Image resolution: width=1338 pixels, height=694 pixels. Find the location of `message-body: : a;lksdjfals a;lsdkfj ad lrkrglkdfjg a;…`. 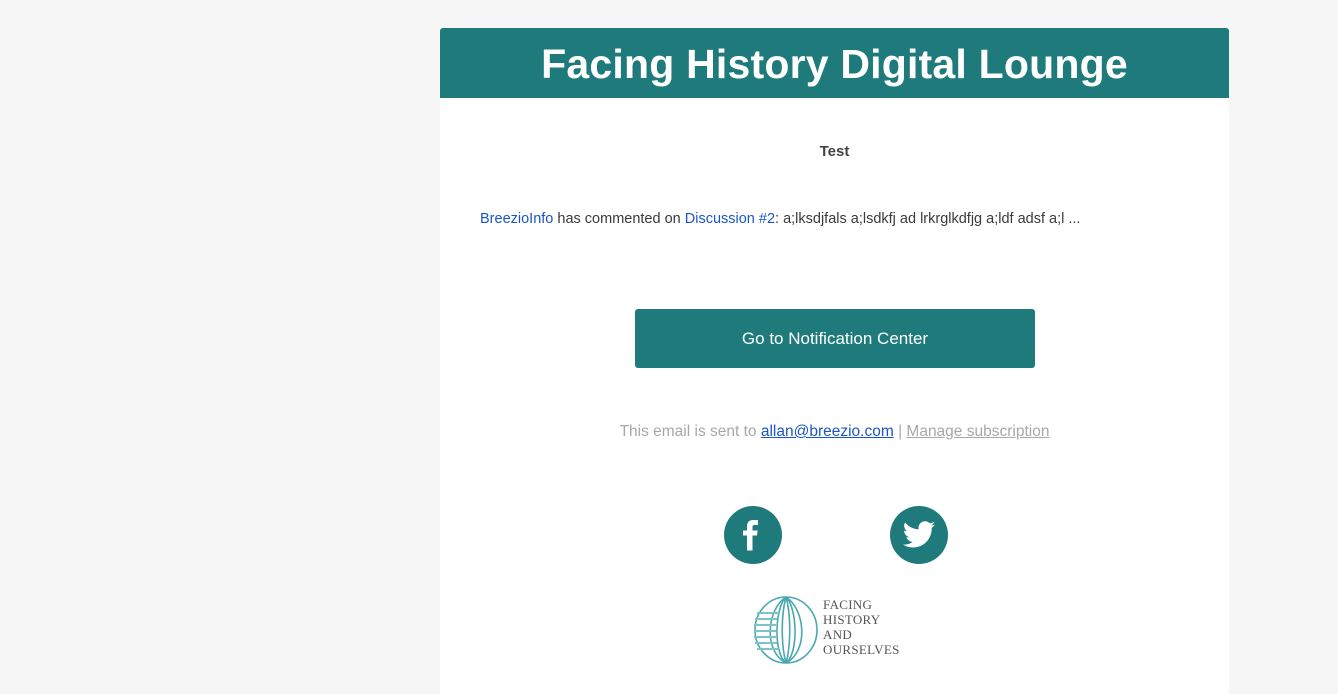

message-body: : a;lksdjfals a;lsdkfj ad lrkrglkdfjg a;… is located at coordinates (928, 219).